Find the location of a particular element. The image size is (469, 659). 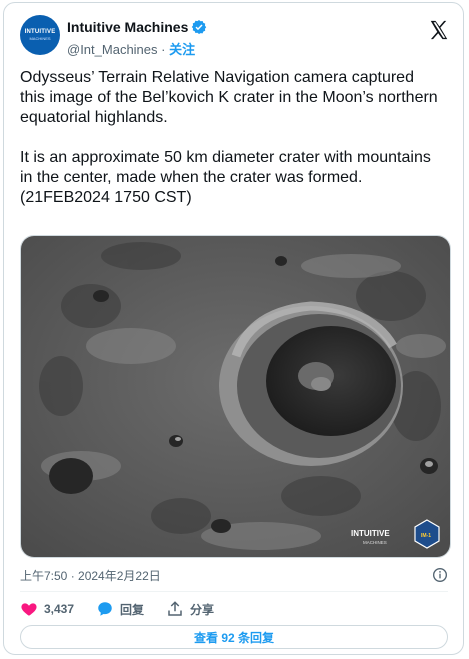

author-handle-line: @Int_Machines · 关注 is located at coordinates (131, 48).